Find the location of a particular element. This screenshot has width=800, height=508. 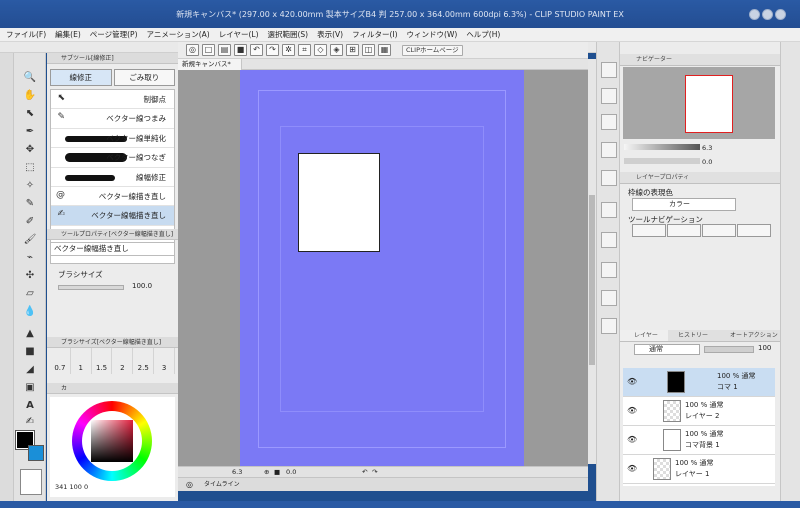

saturation-square is located at coordinates (112, 441).